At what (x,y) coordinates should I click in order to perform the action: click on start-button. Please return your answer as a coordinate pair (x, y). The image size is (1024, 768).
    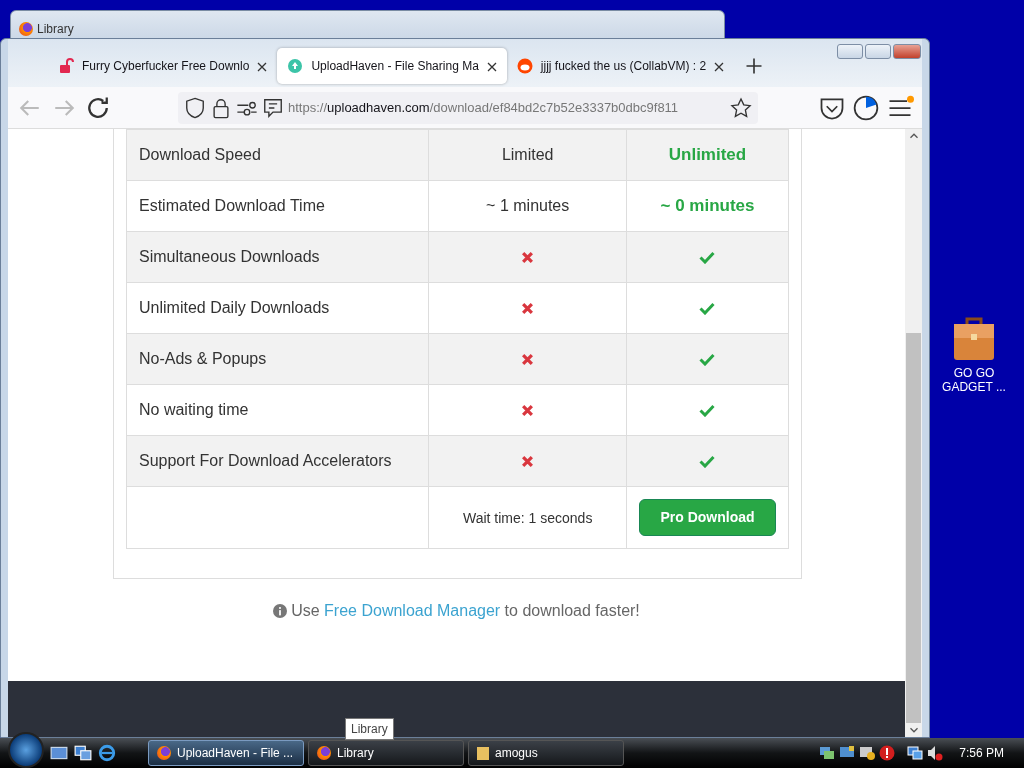
    Looking at the image, I should click on (26, 750).